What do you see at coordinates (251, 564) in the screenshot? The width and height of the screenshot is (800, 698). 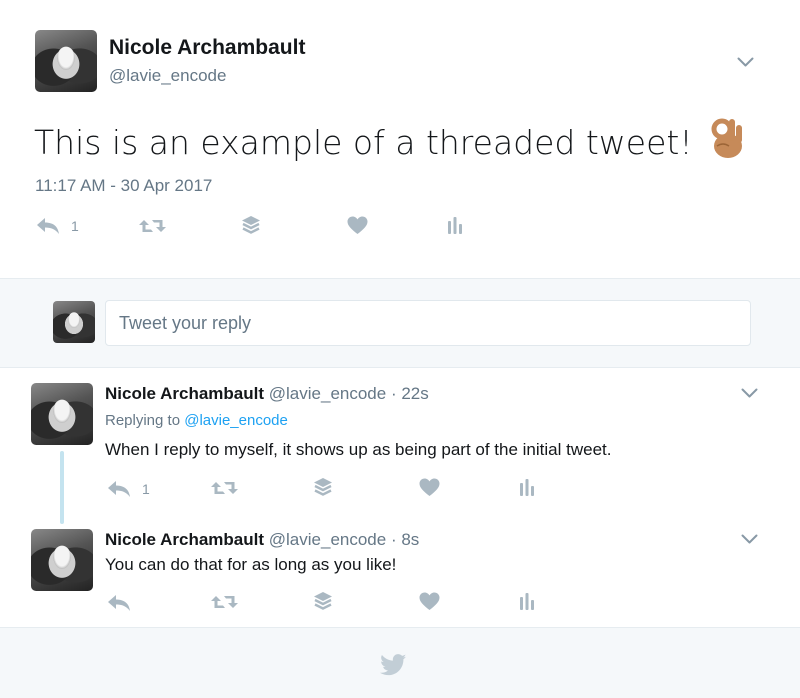 I see `reply-text: You can do that for as long as you like!` at bounding box center [251, 564].